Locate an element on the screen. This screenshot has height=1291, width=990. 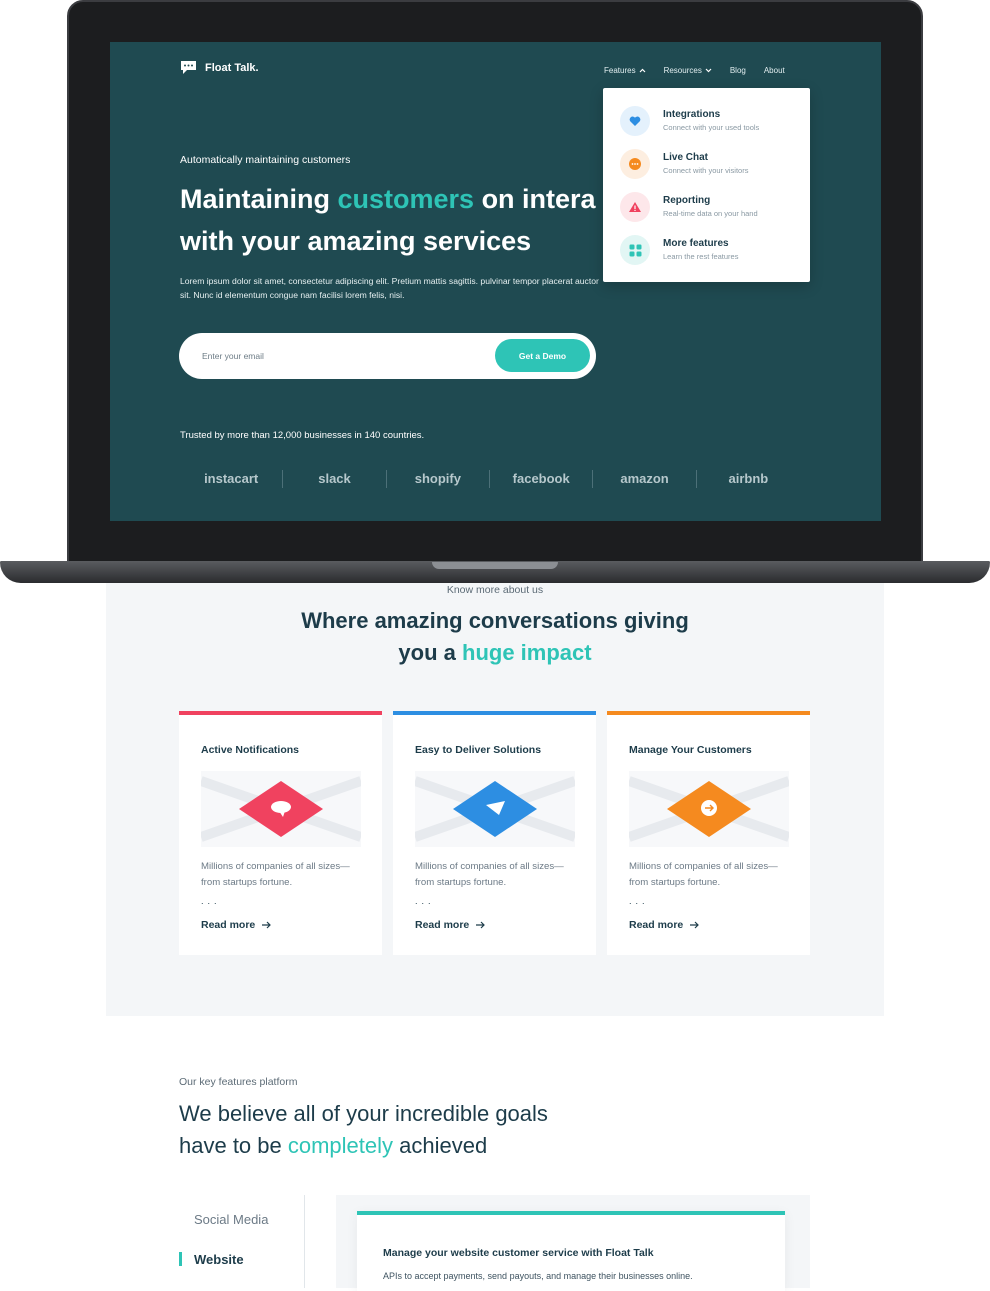
dropdown-item-live-chat: Live Chat Connect with your visitors is located at coordinates (684, 164).